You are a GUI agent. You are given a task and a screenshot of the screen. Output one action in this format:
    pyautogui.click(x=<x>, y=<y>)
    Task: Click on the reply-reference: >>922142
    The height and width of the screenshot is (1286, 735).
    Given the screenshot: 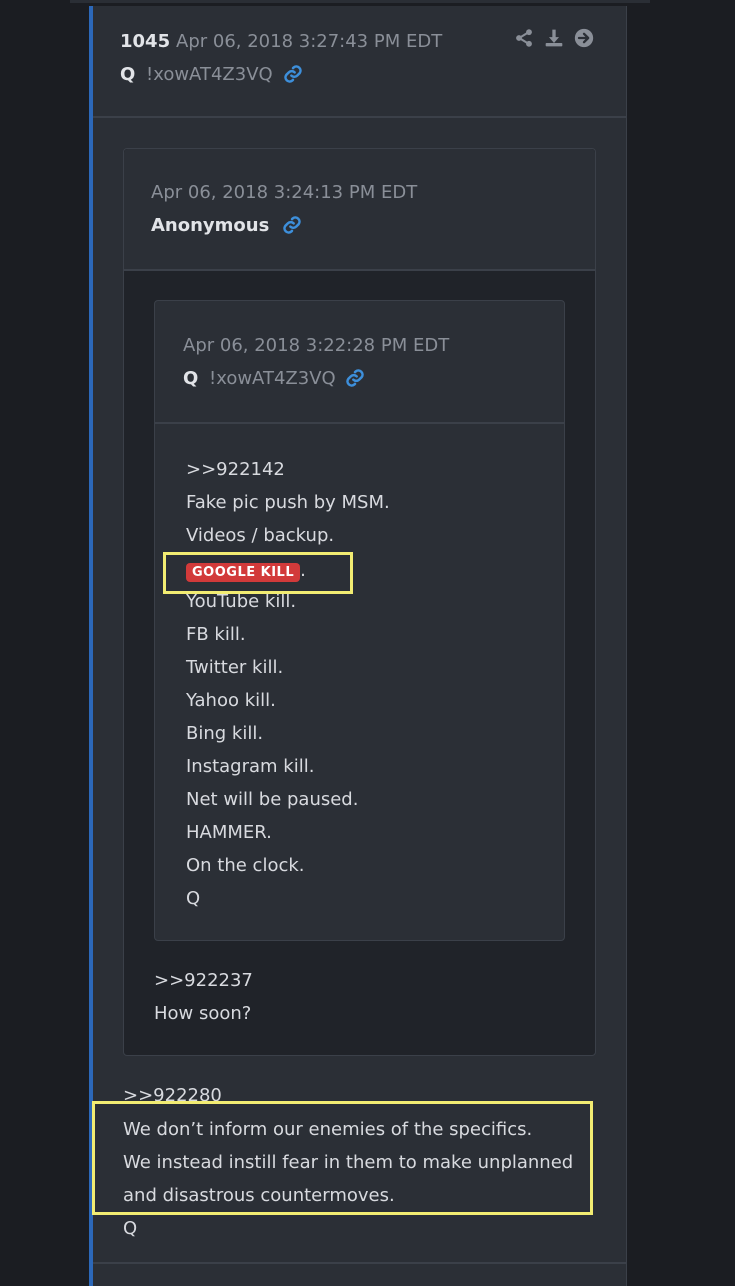 What is the action you would take?
    pyautogui.click(x=235, y=469)
    